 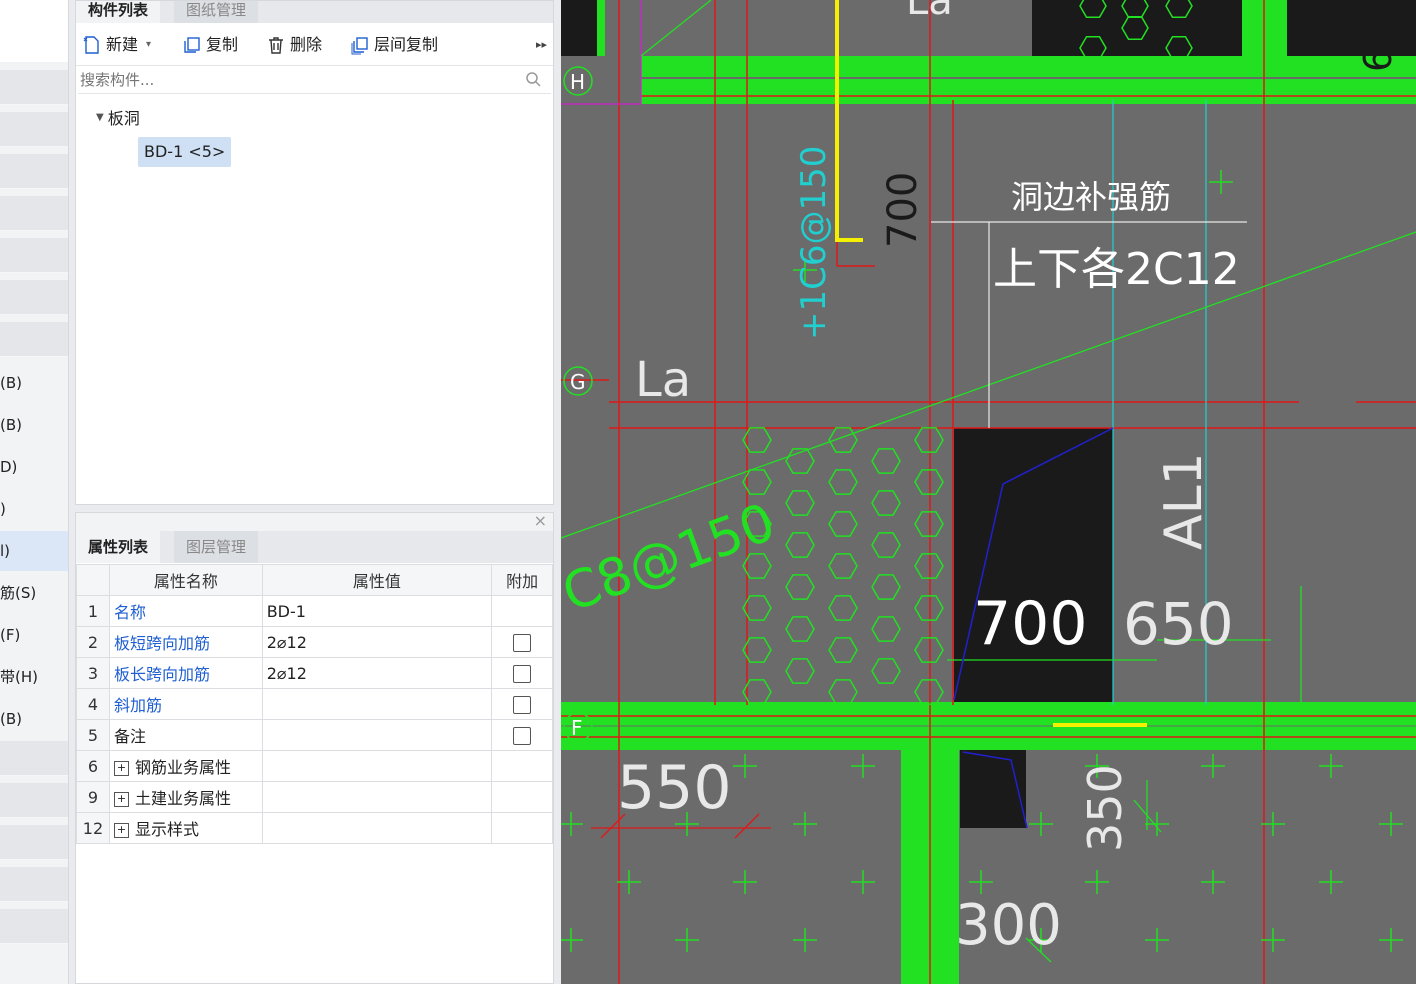 I want to click on left-strip-item: ), so click(x=34, y=509).